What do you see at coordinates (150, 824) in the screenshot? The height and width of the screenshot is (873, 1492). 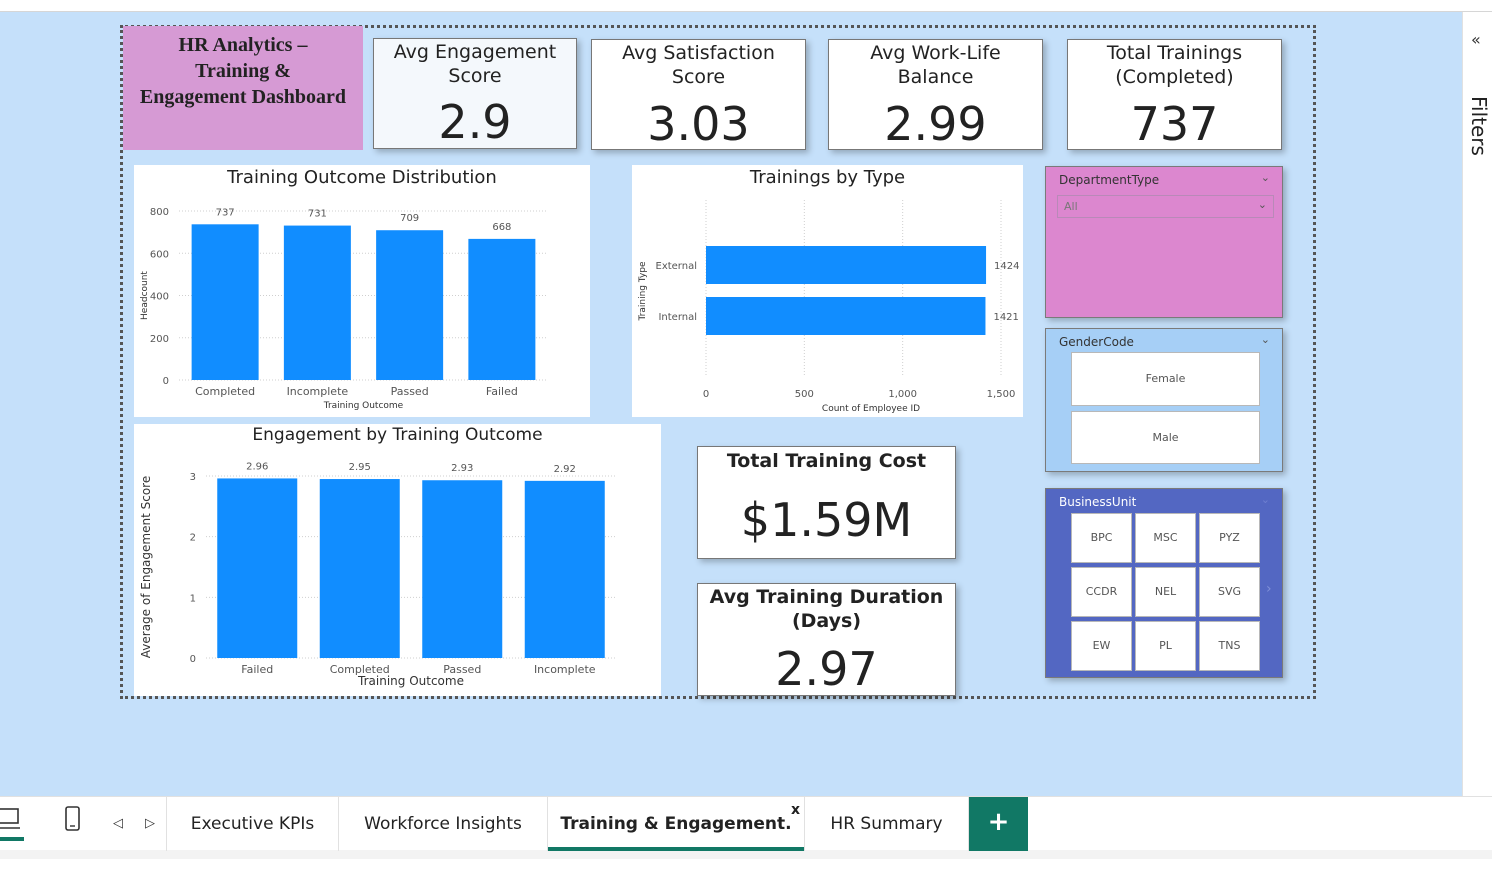 I see `next-page-icon: ▷` at bounding box center [150, 824].